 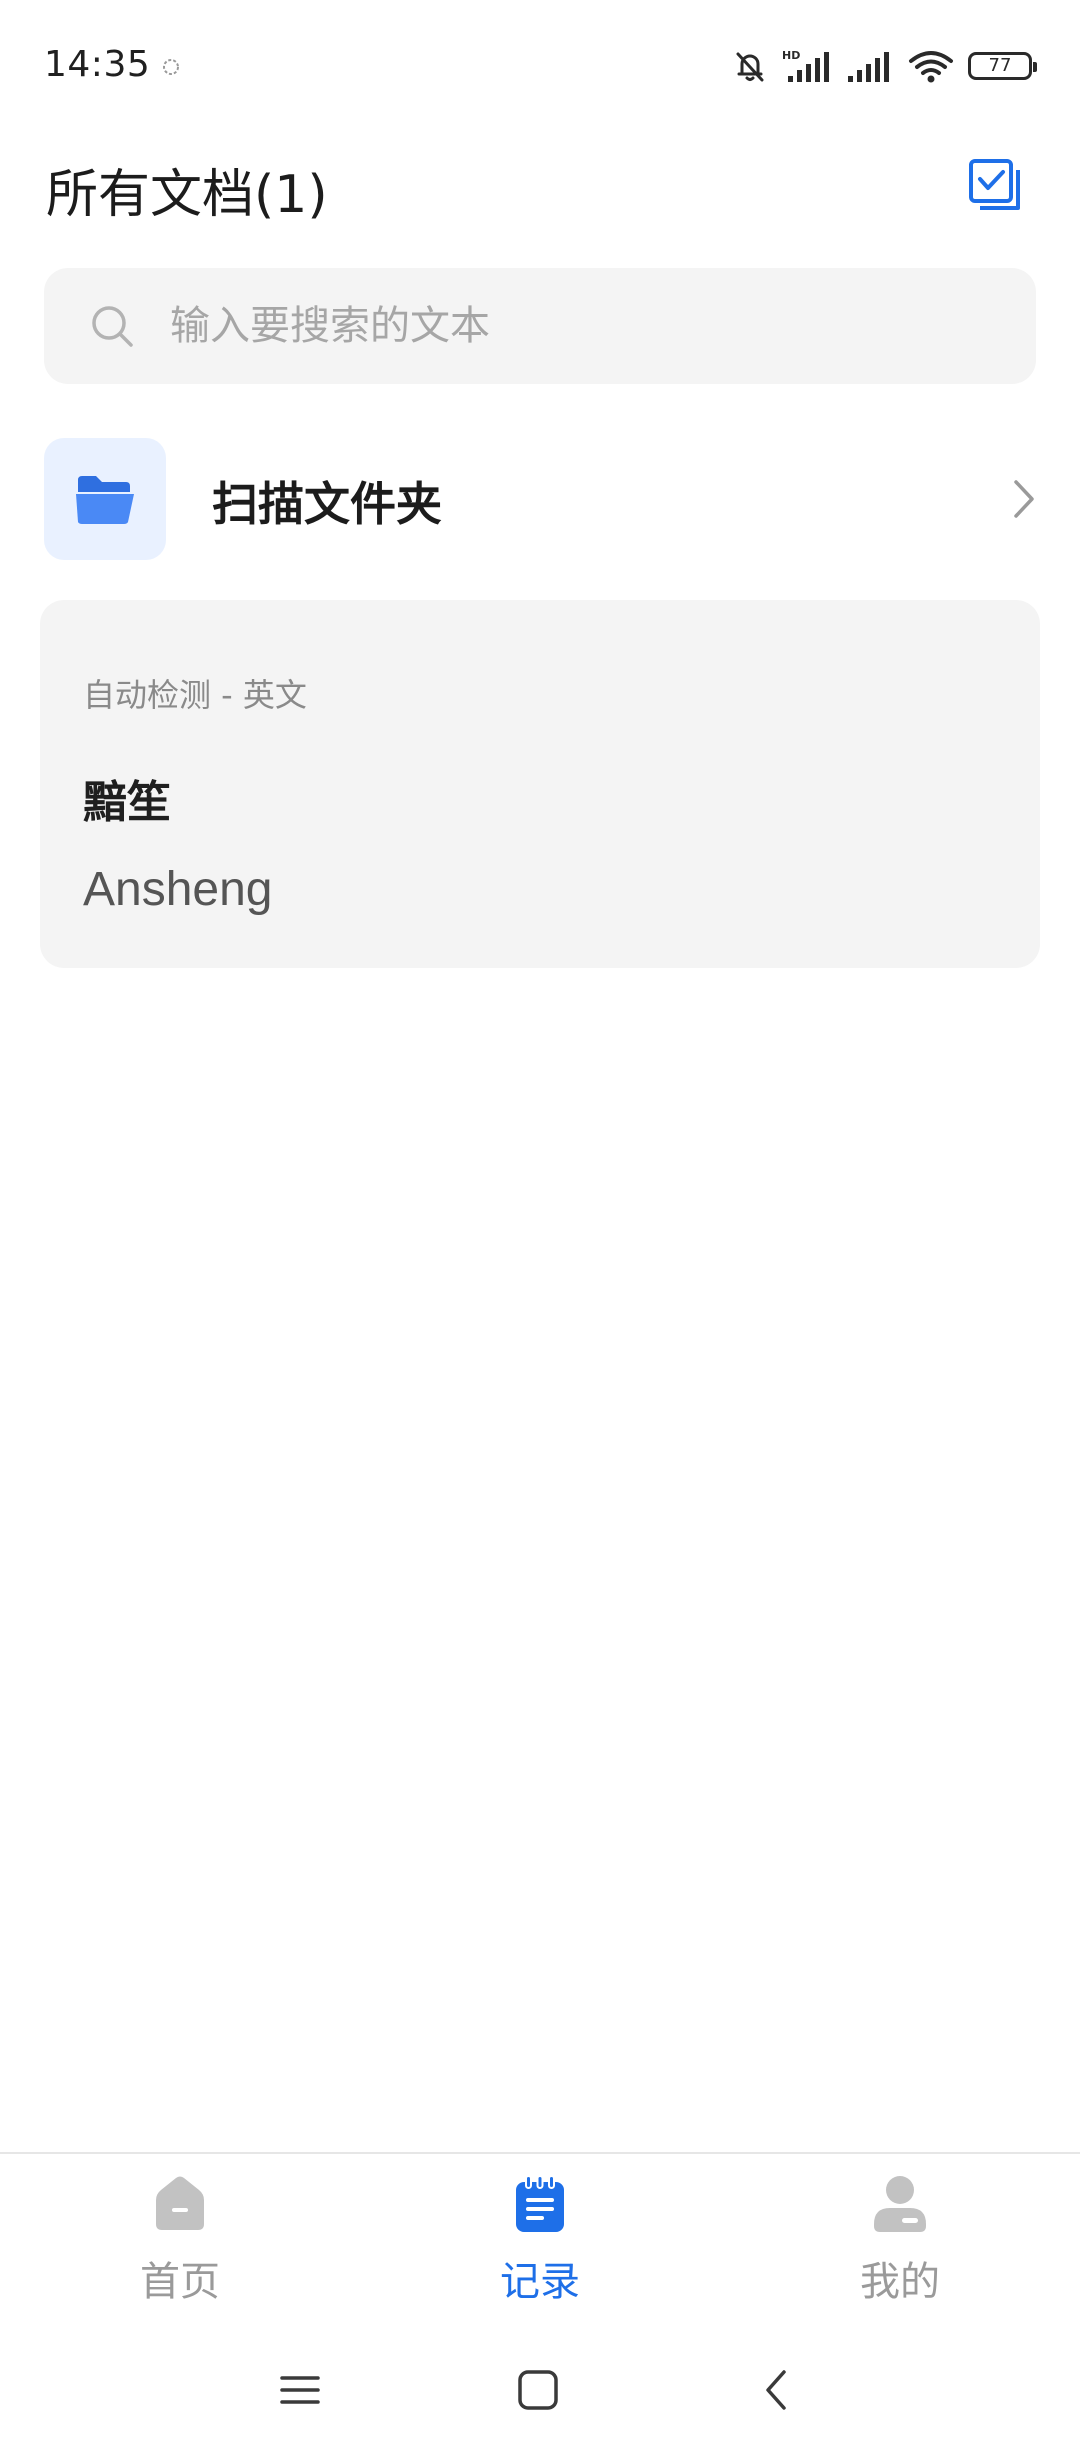 What do you see at coordinates (540, 70) in the screenshot?
I see `status-bar: 14:35 HD 77` at bounding box center [540, 70].